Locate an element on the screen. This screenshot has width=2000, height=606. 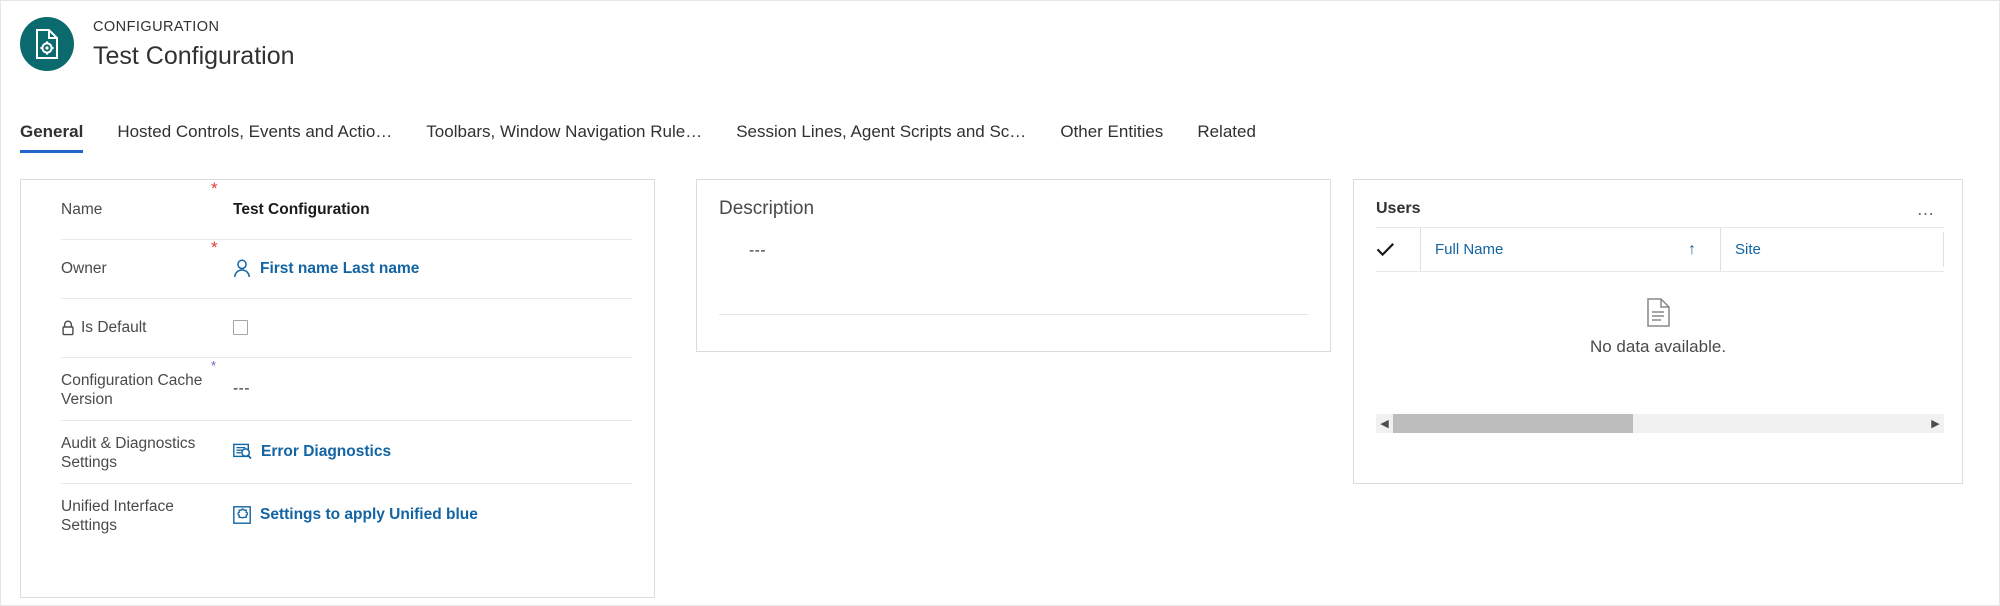
audit-diagnostics-settings-label: Audit & Diagnostics Settings is located at coordinates (136, 452).